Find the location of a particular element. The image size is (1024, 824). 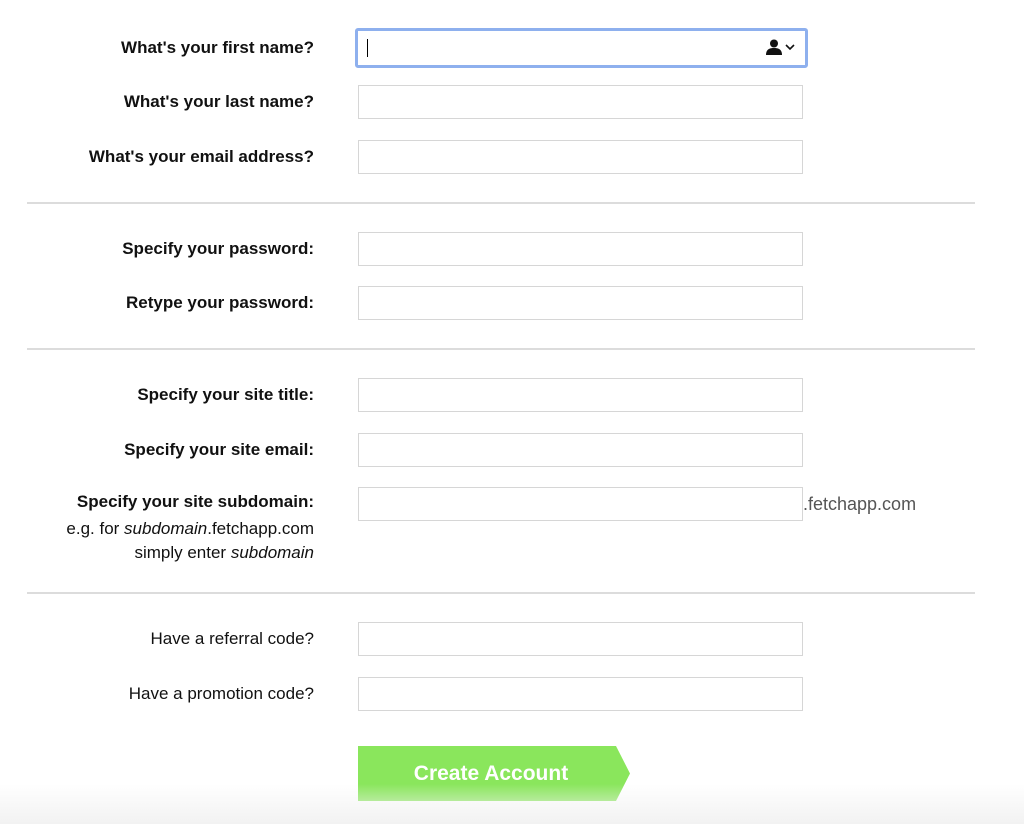

referral-label: Have a referral code? is located at coordinates (232, 638).